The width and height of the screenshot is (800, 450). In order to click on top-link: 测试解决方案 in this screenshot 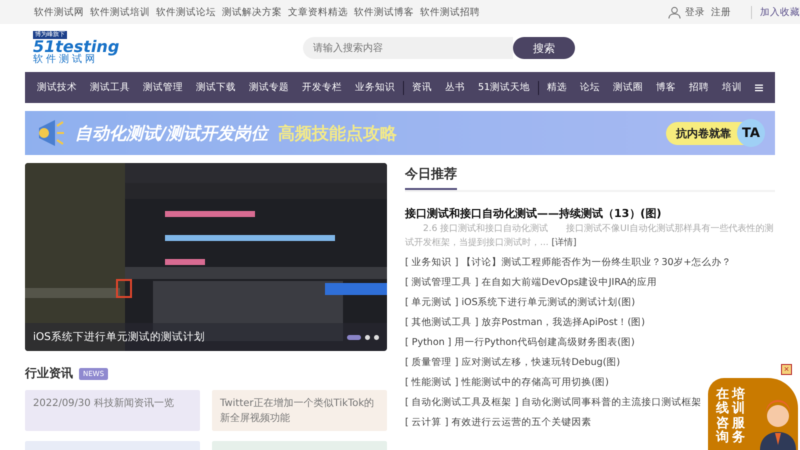, I will do `click(252, 12)`.